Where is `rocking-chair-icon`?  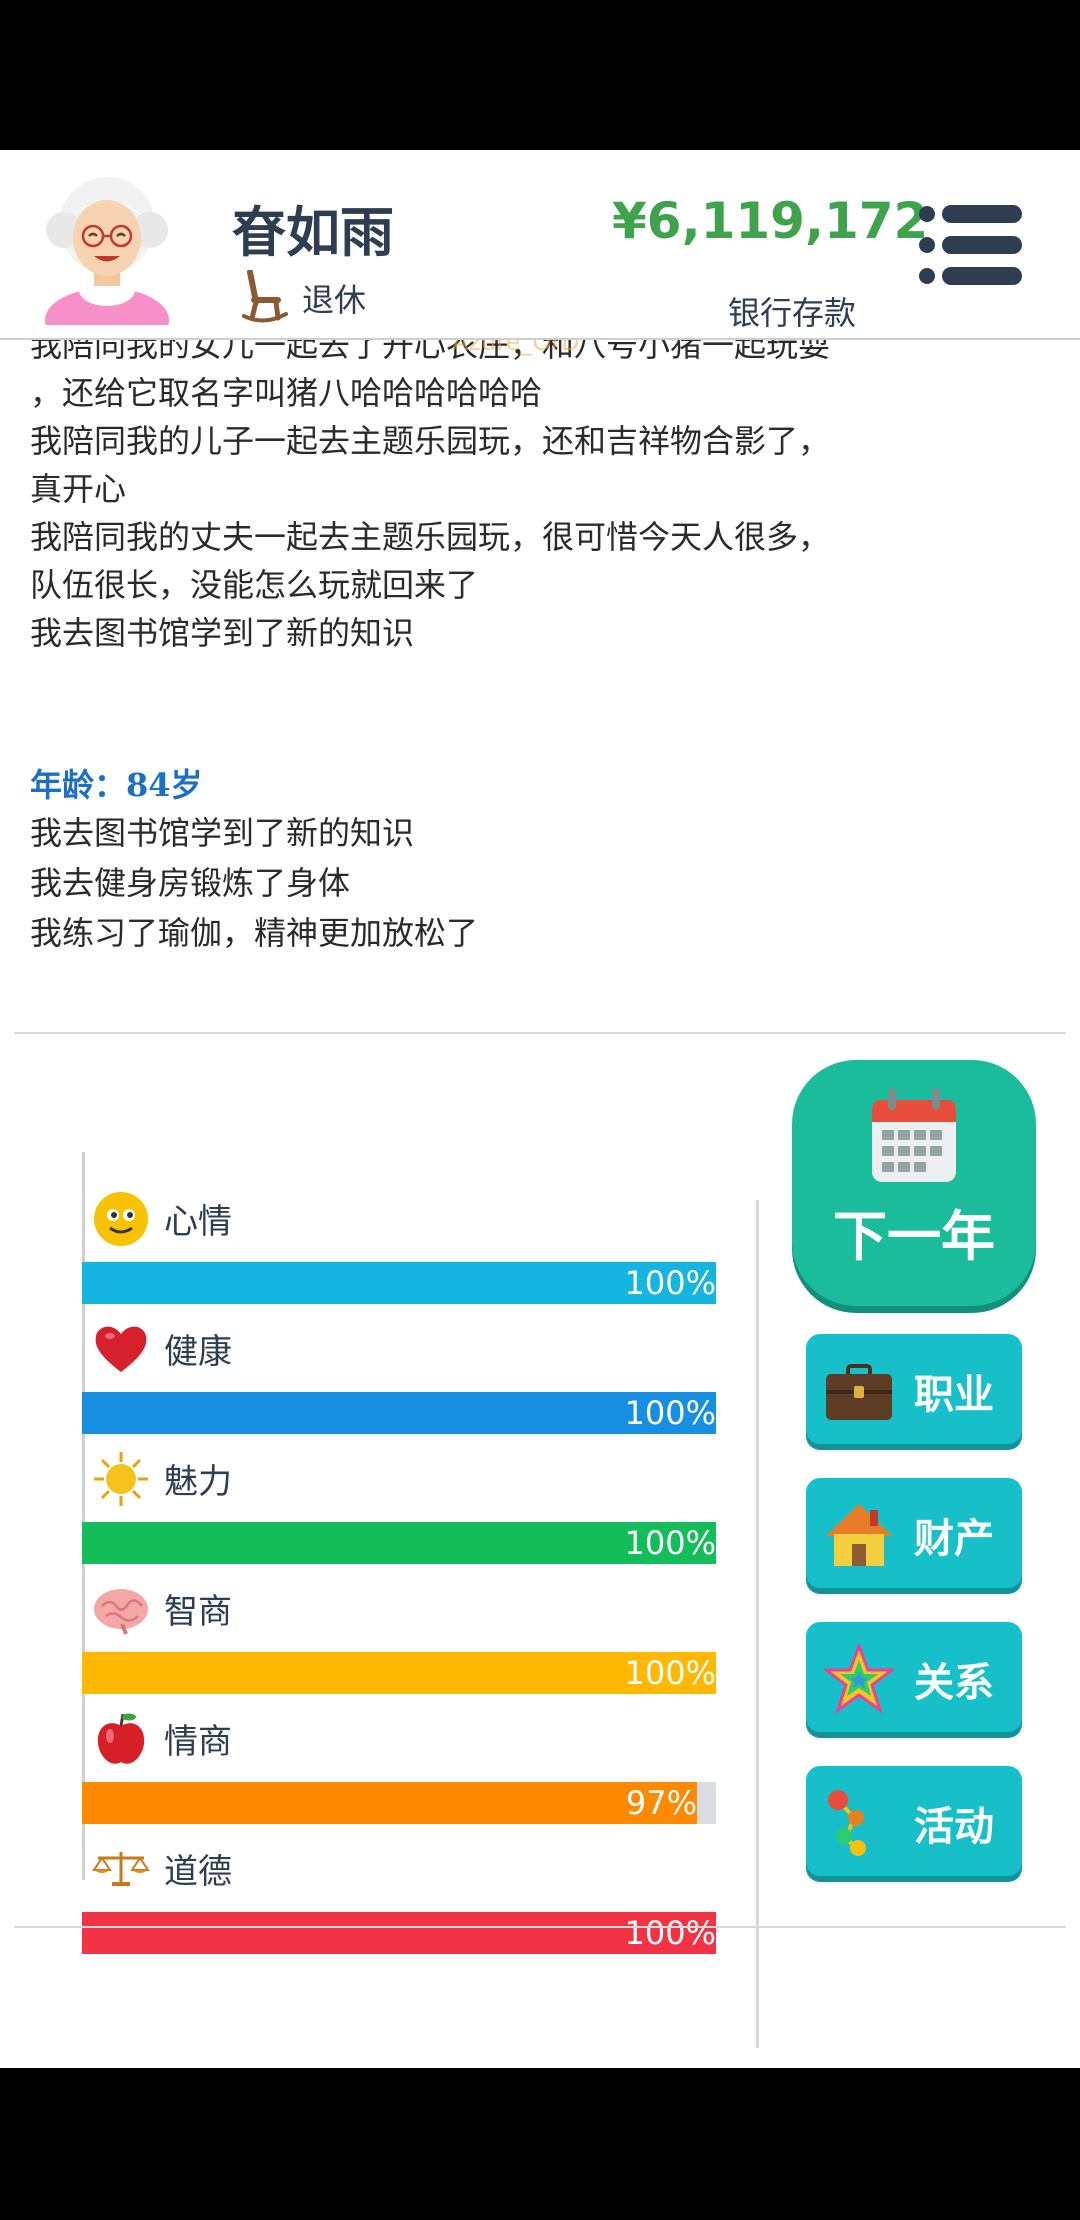 rocking-chair-icon is located at coordinates (265, 296).